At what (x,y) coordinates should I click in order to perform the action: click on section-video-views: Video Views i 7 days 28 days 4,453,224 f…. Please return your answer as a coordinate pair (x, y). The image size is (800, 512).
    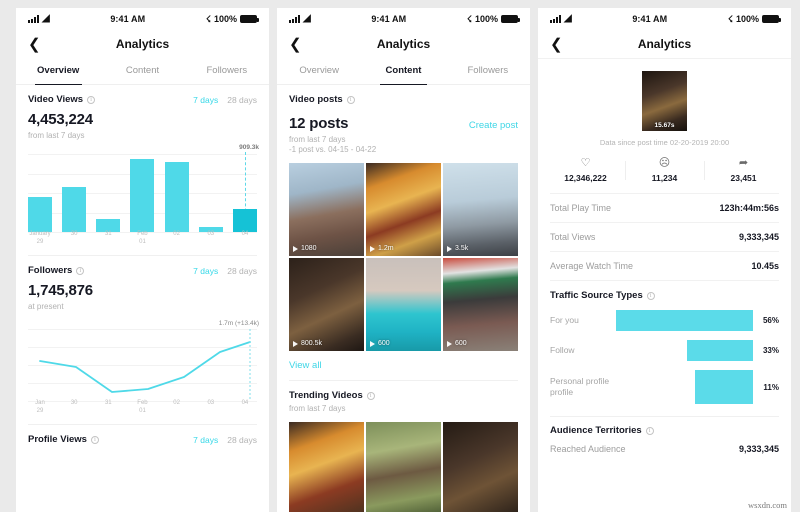
    Looking at the image, I should click on (142, 170).